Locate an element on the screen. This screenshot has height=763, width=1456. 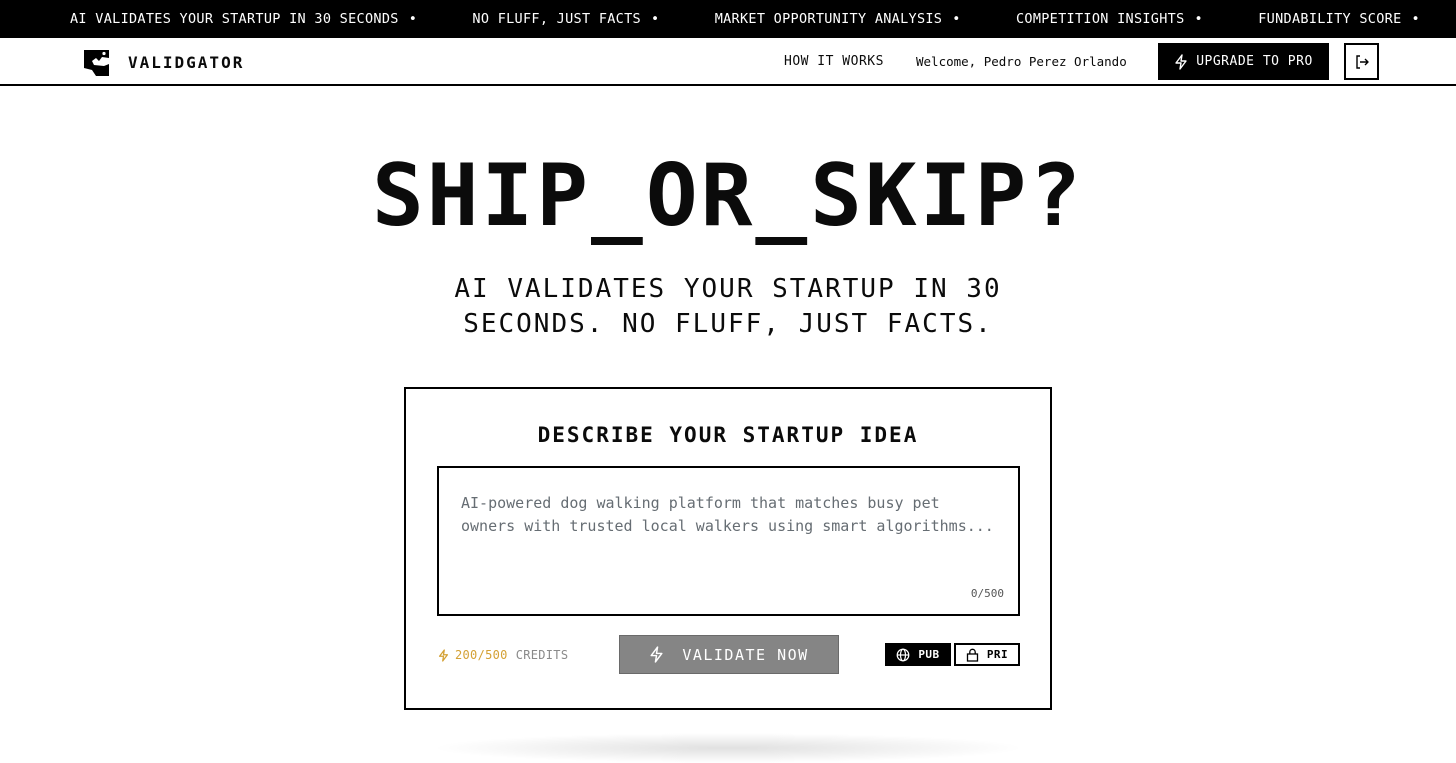
validate-label: VALIDATE NOW is located at coordinates (745, 654).